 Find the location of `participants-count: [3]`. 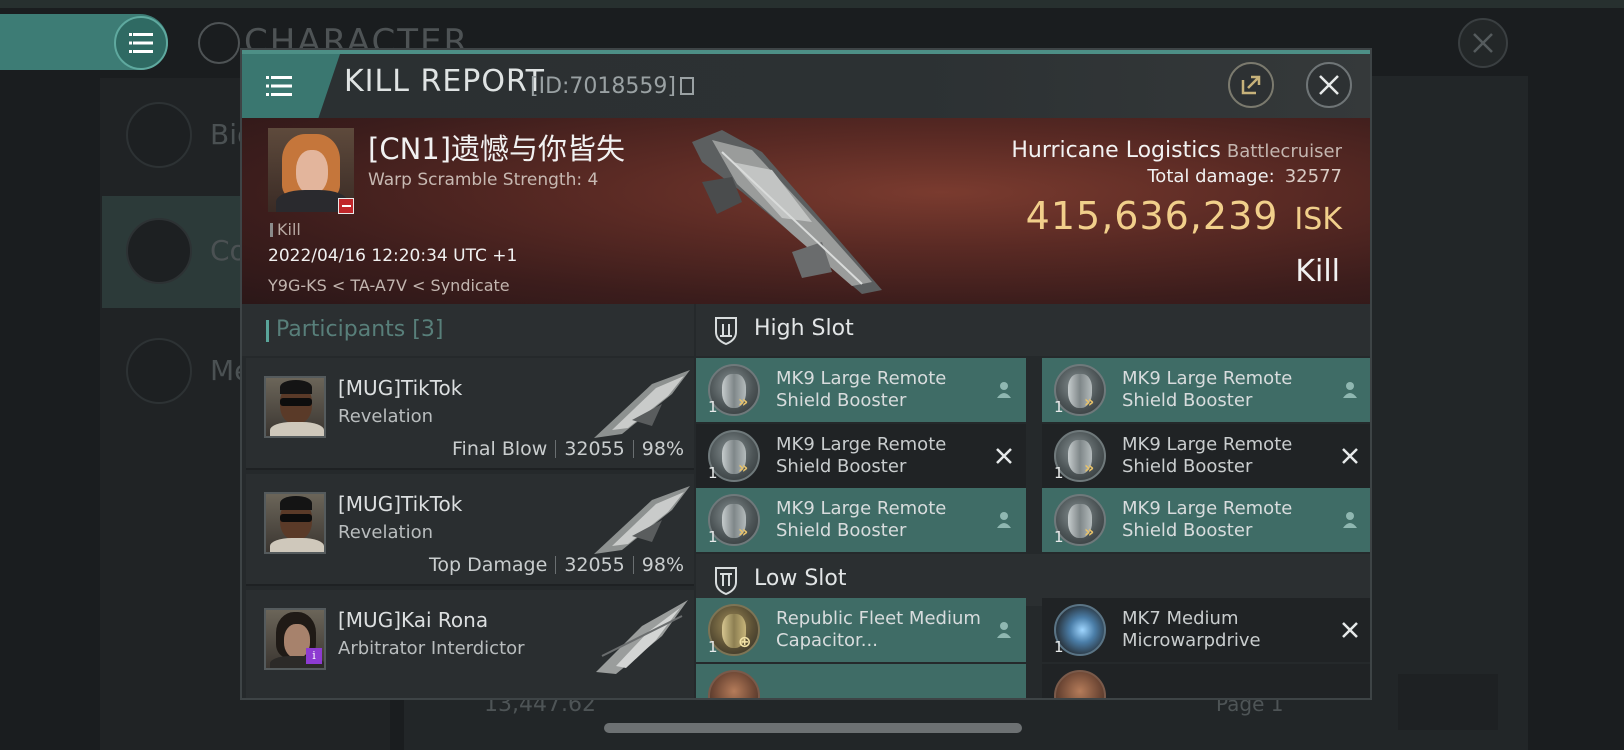

participants-count: [3] is located at coordinates (428, 329).